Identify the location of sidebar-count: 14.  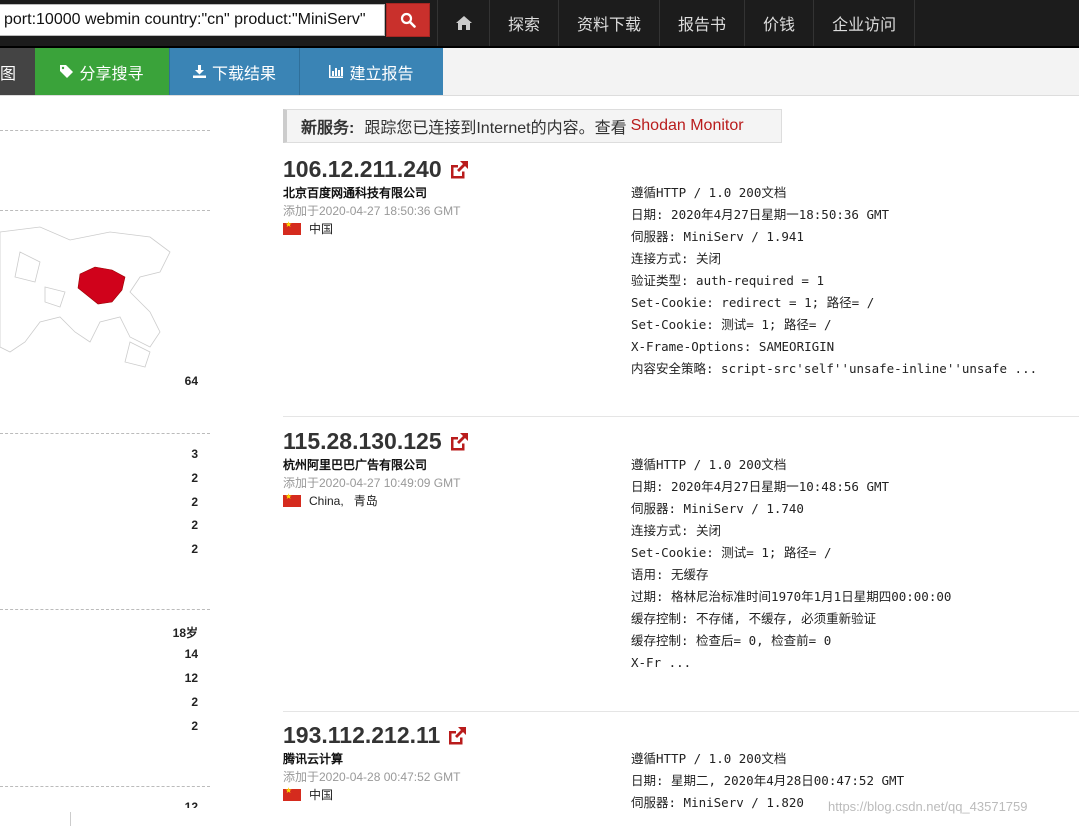
(191, 654).